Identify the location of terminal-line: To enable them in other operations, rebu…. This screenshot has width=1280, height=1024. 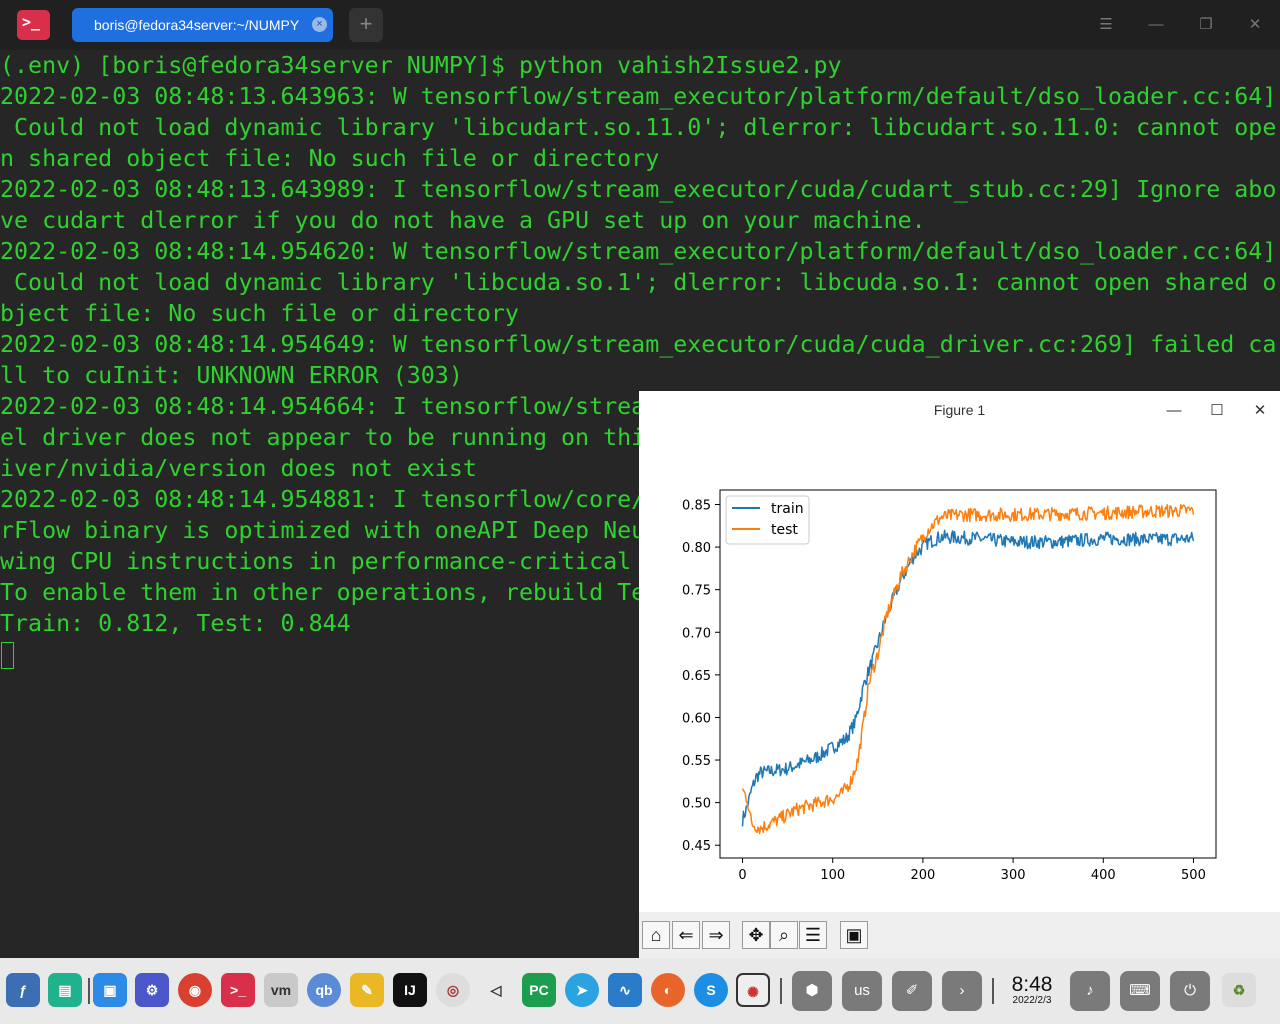
(323, 592).